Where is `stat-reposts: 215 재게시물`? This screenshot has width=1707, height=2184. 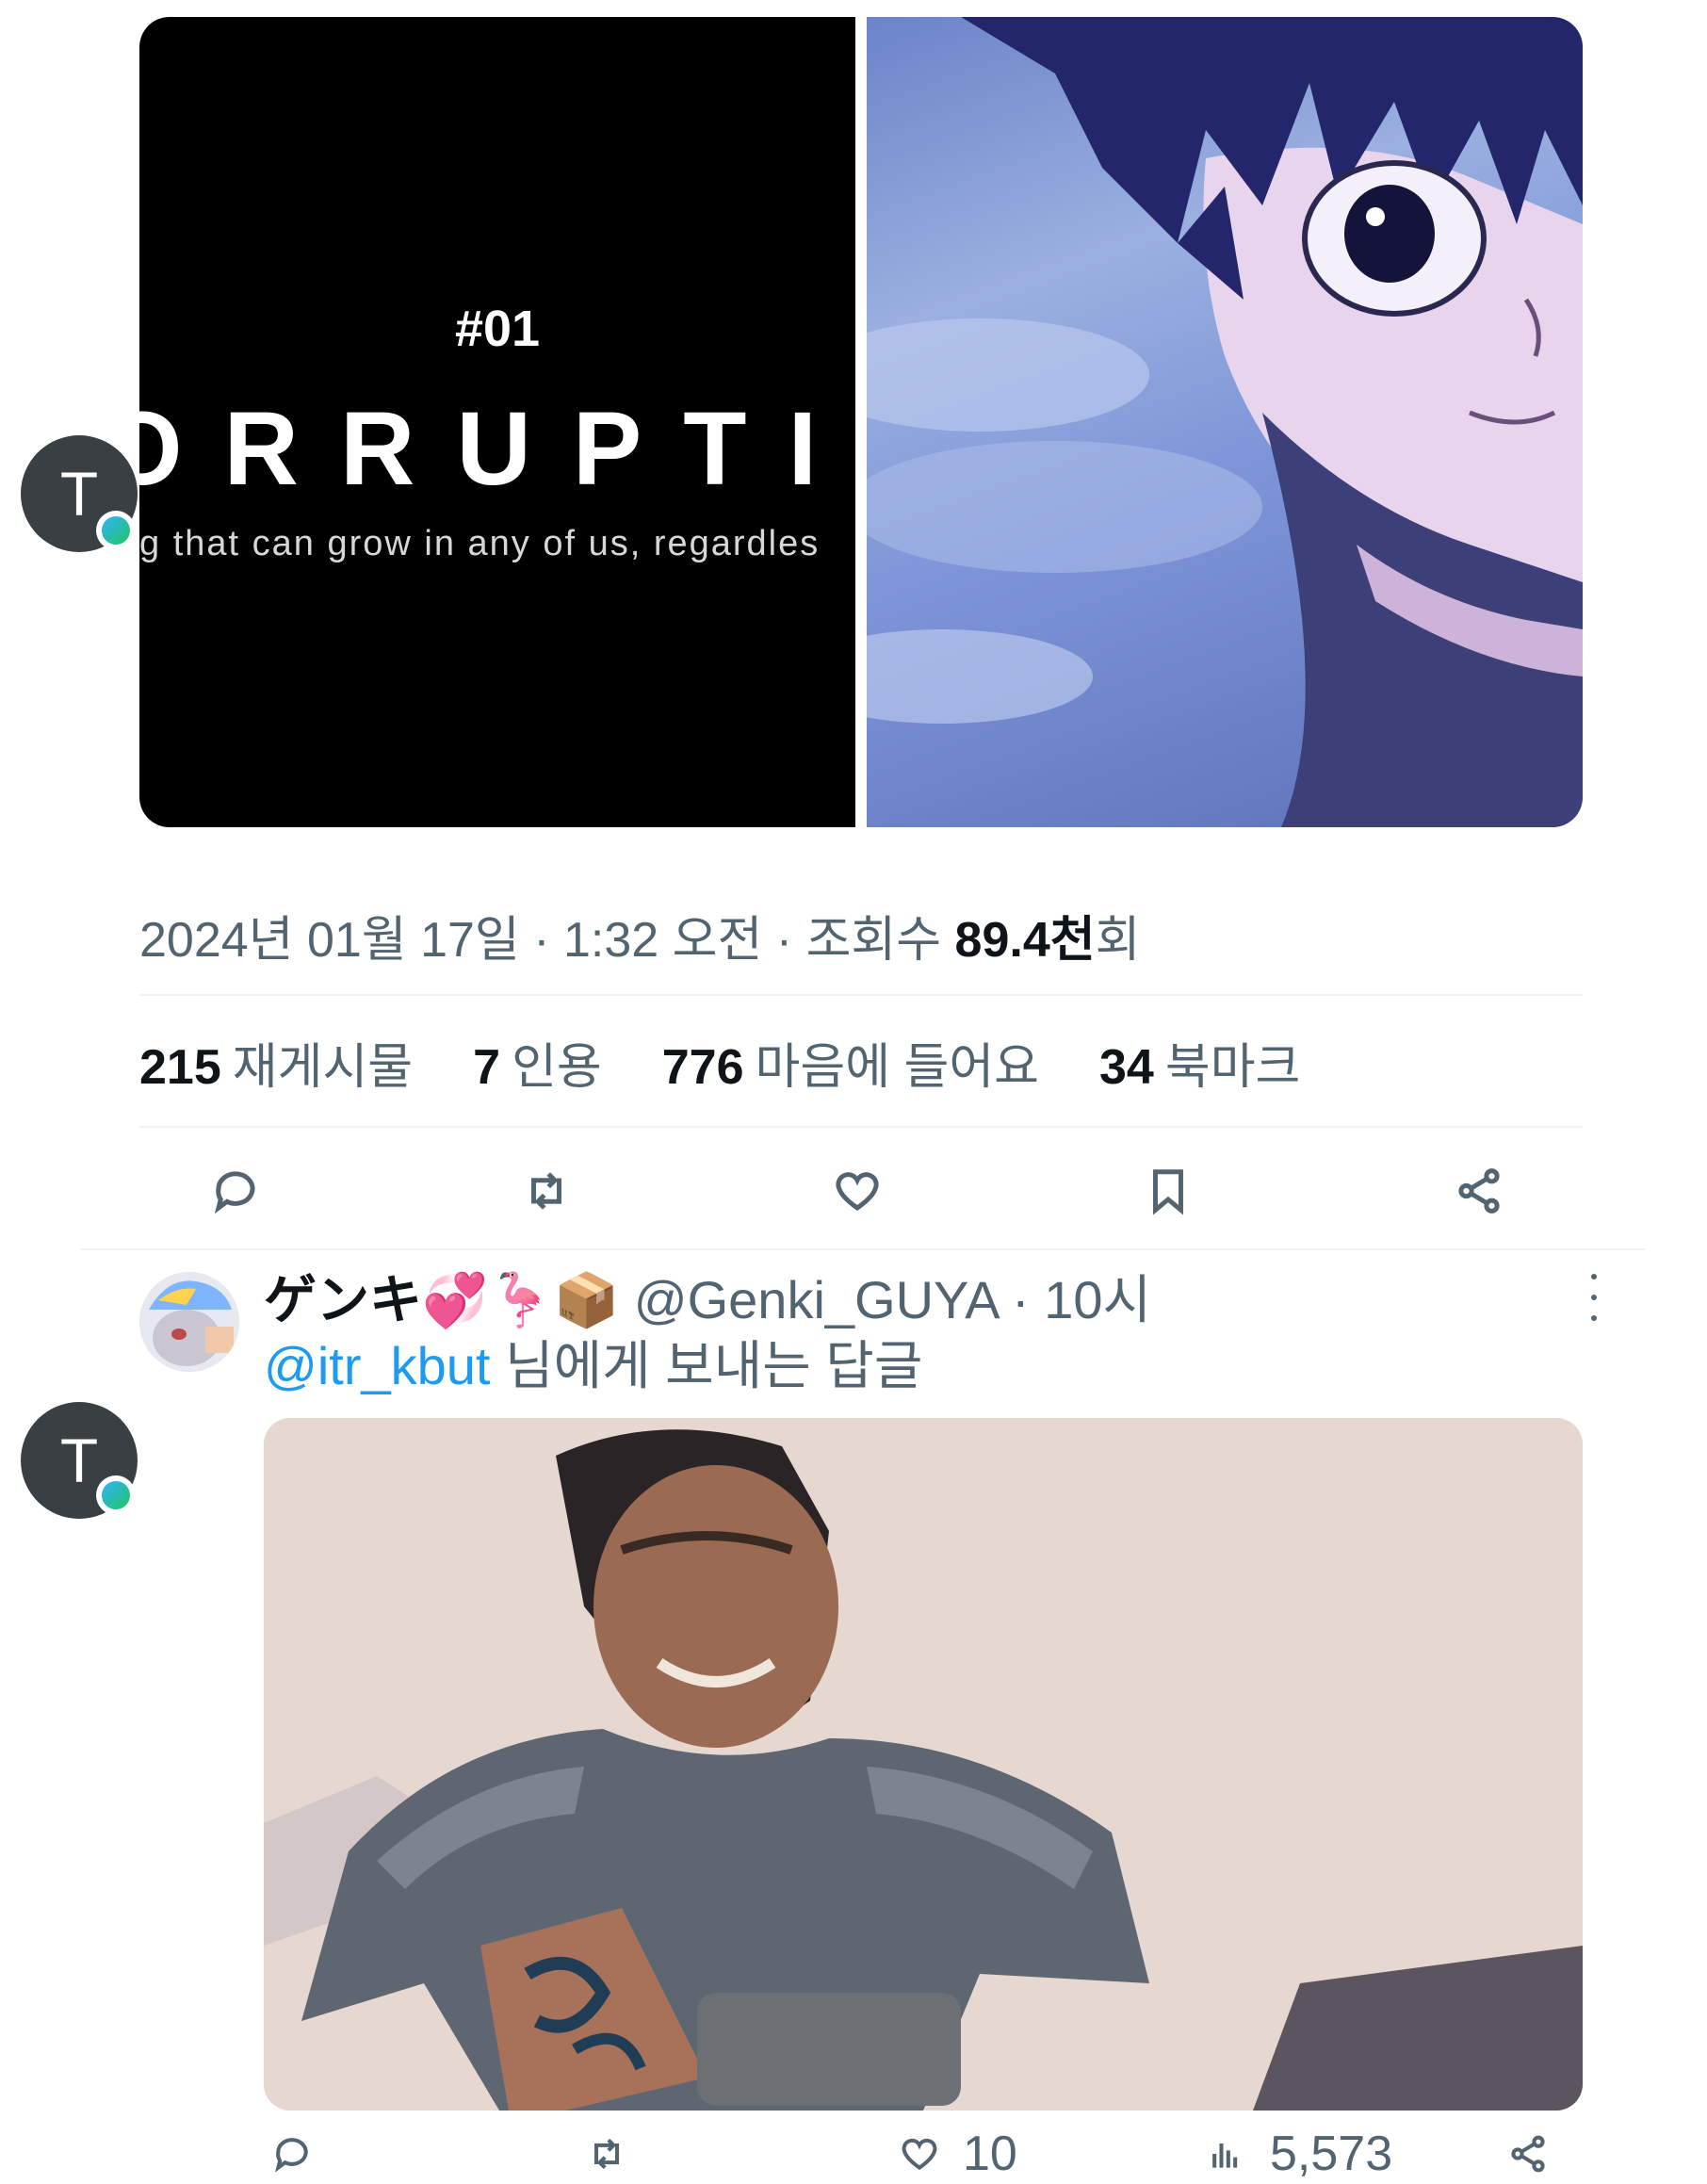 stat-reposts: 215 재게시물 is located at coordinates (276, 1062).